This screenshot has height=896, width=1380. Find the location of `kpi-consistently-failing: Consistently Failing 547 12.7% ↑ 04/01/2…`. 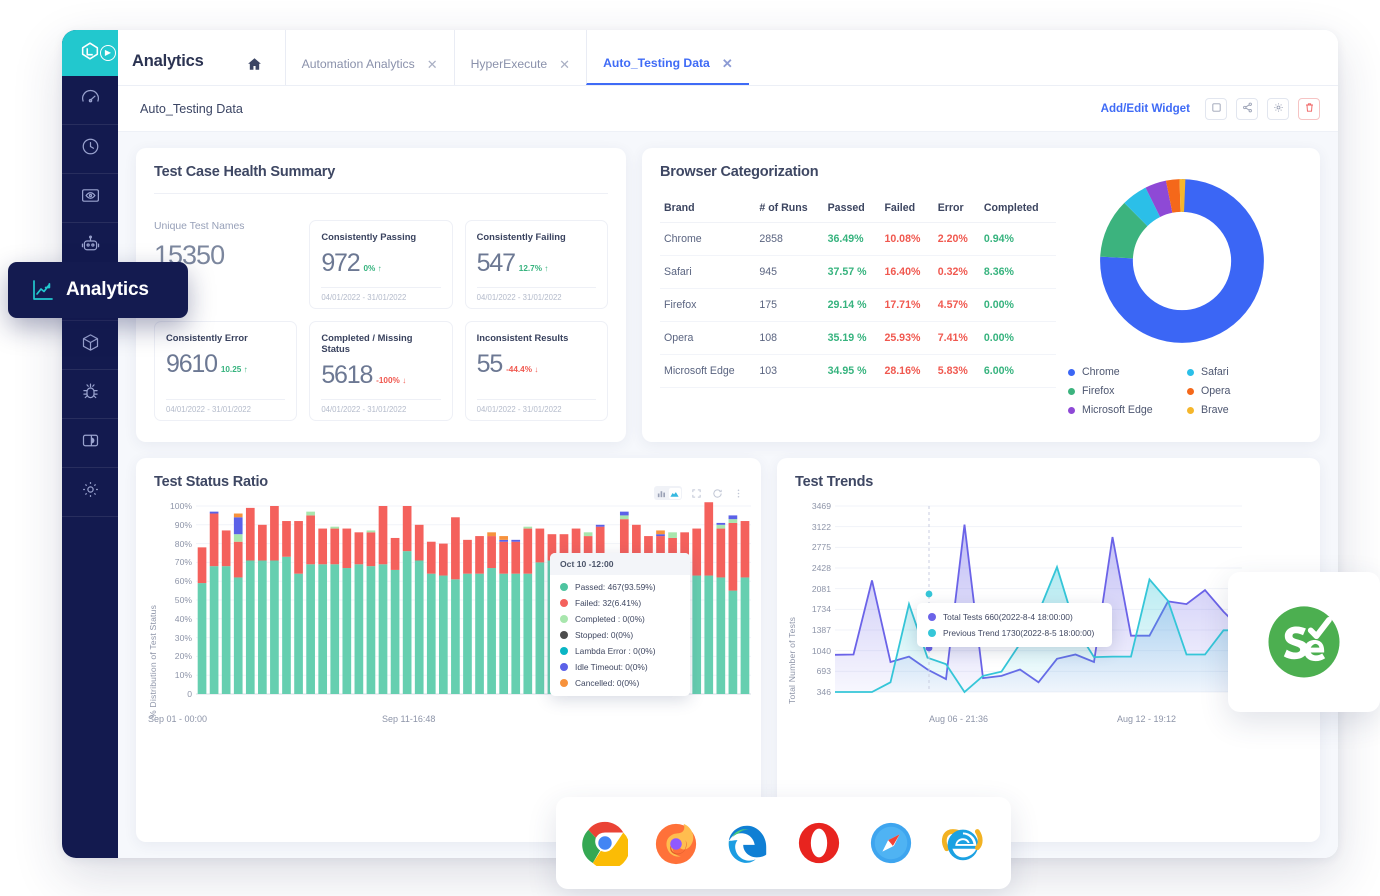

kpi-consistently-failing: Consistently Failing 547 12.7% ↑ 04/01/2… is located at coordinates (536, 264).